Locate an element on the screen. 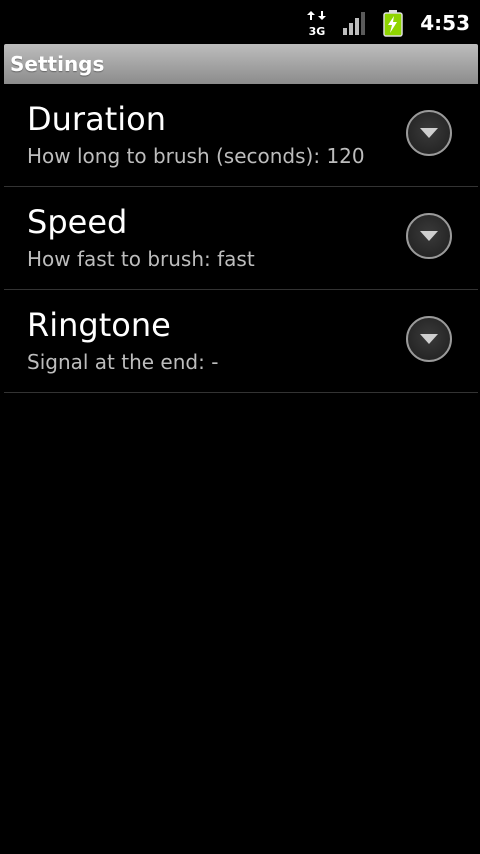 Image resolution: width=480 pixels, height=854 pixels. signal-strength-icon is located at coordinates (355, 23).